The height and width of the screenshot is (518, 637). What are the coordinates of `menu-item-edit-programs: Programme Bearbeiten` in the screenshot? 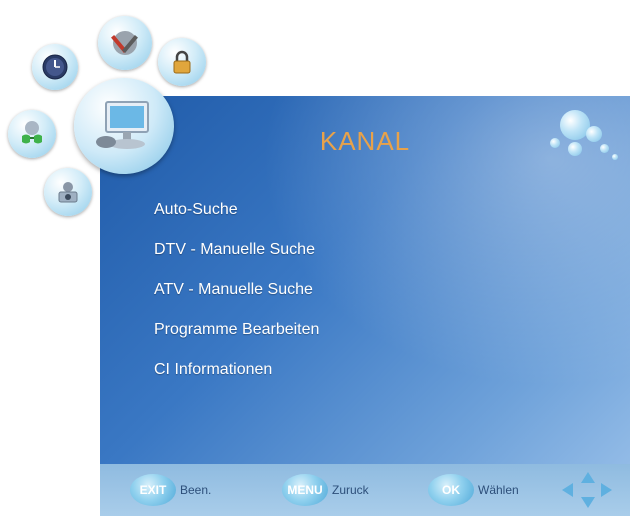 It's located at (236, 338).